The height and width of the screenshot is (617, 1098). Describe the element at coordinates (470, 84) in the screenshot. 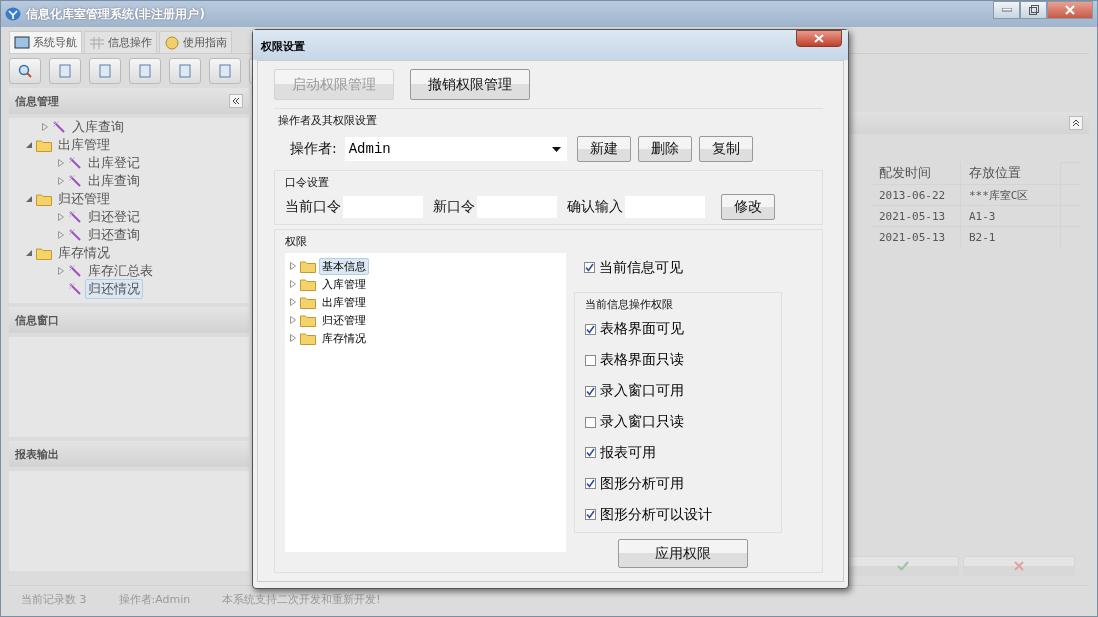

I see `action-button: 撤销权限管理` at that location.